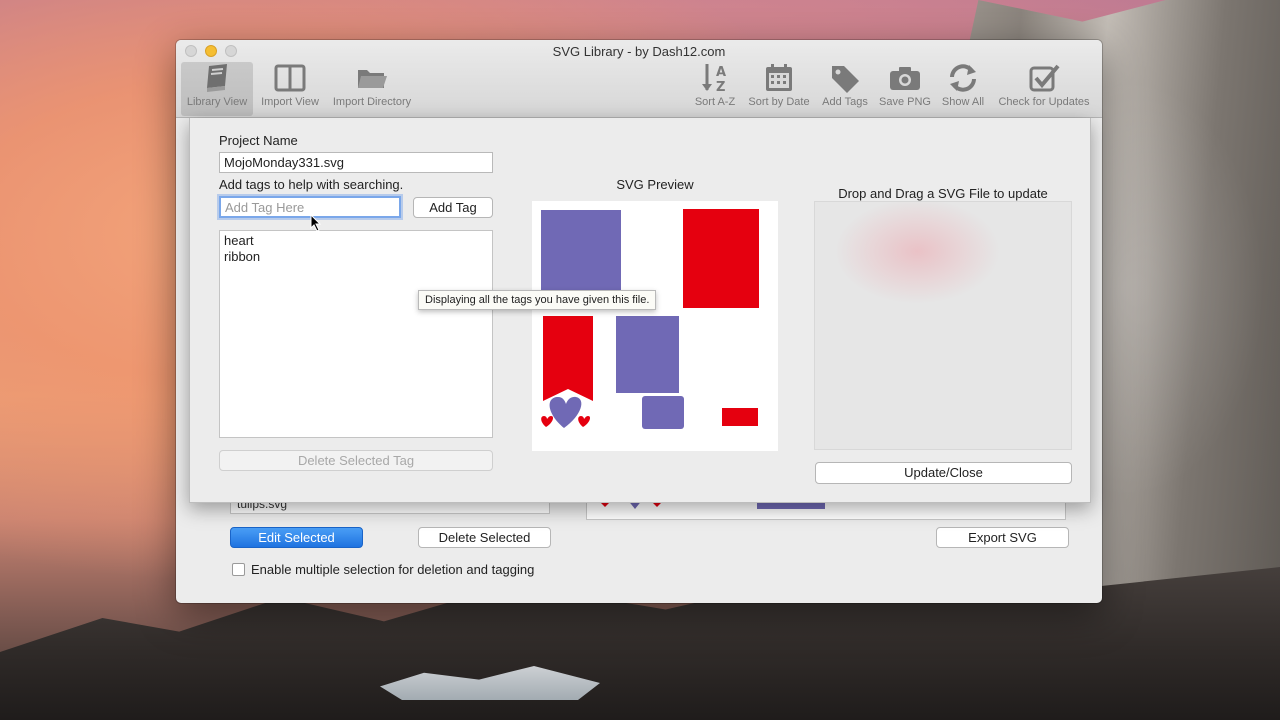 This screenshot has height=720, width=1280. I want to click on delete-selected-tag-button: Delete Selected Tag, so click(356, 460).